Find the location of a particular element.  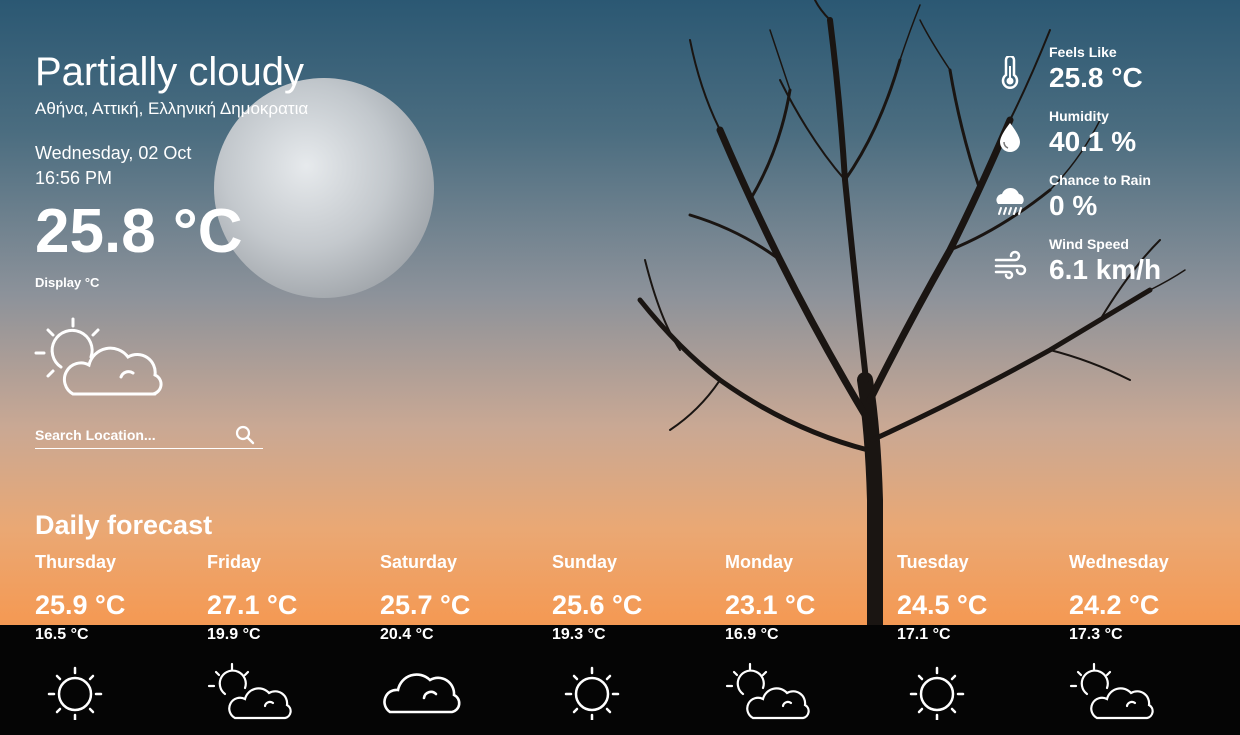

stat-value: 0 % is located at coordinates (1073, 205).